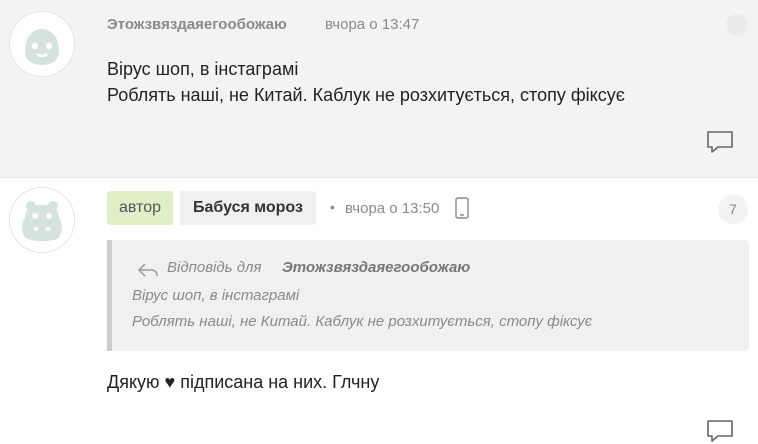 The height and width of the screenshot is (444, 758). Describe the element at coordinates (42, 44) in the screenshot. I see `penguin-avatar-icon` at that location.